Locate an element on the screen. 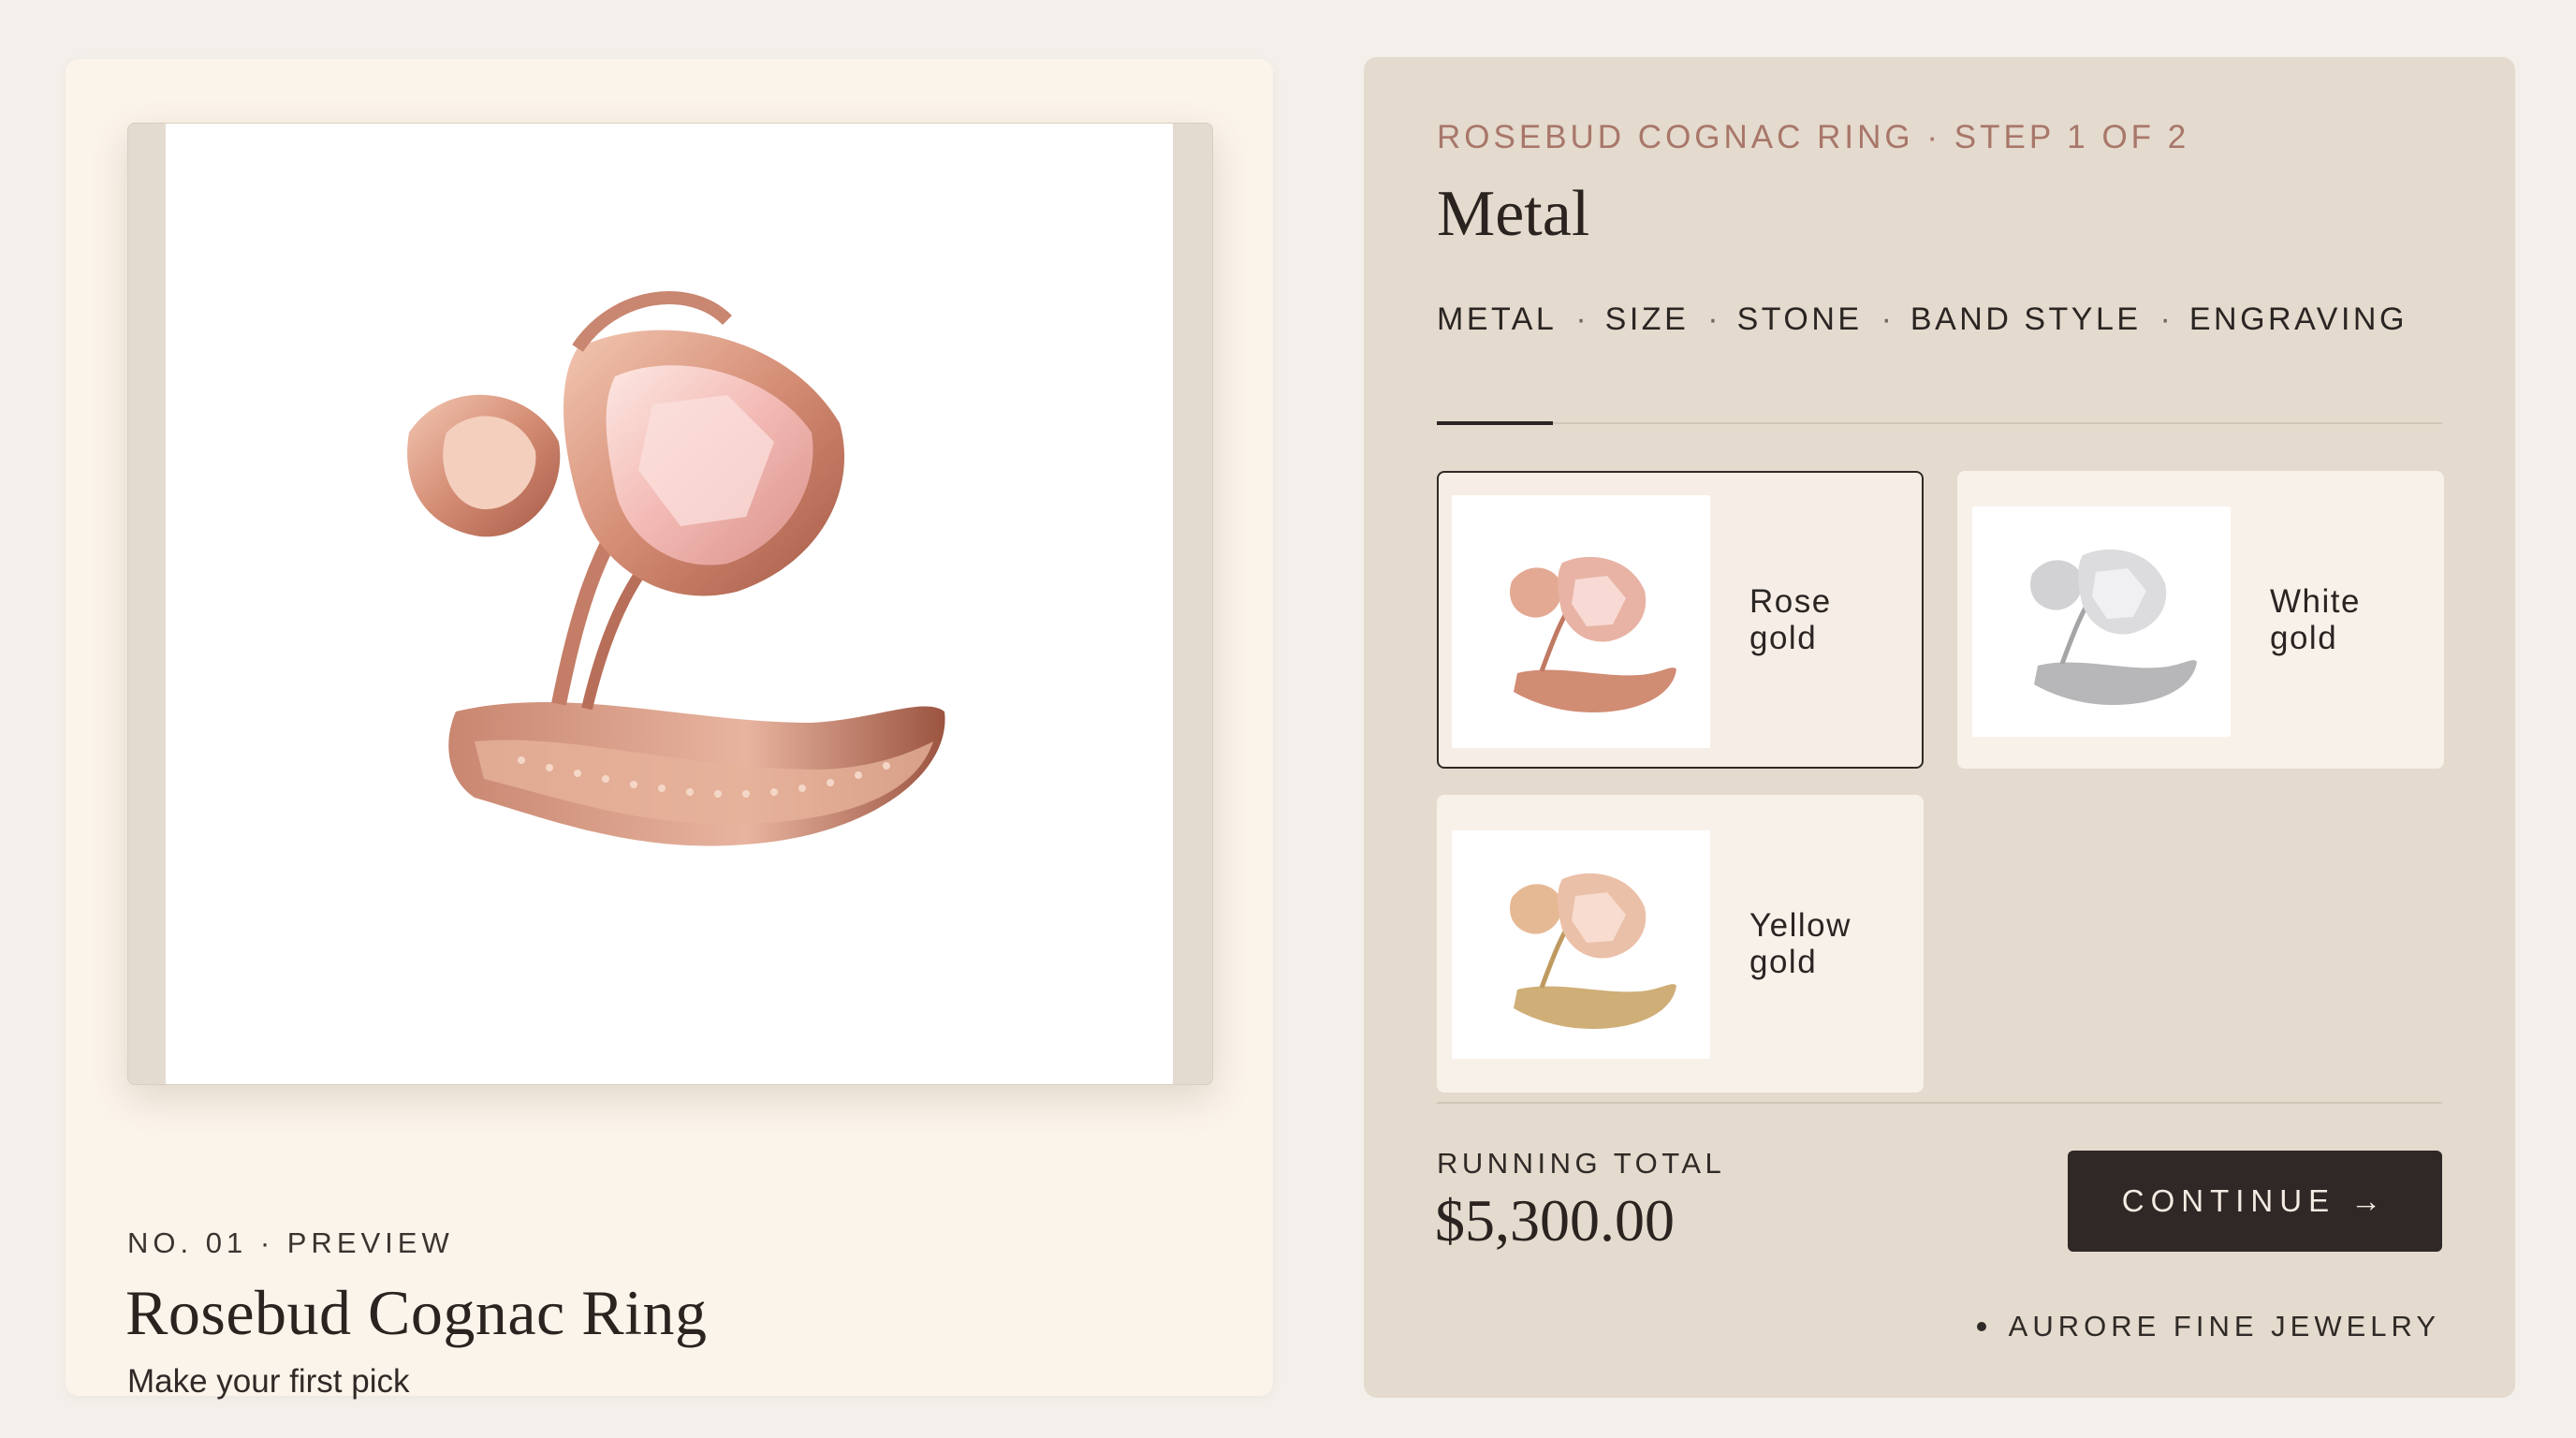 The width and height of the screenshot is (2576, 1438). option-rose-gold: Rose gold is located at coordinates (1680, 620).